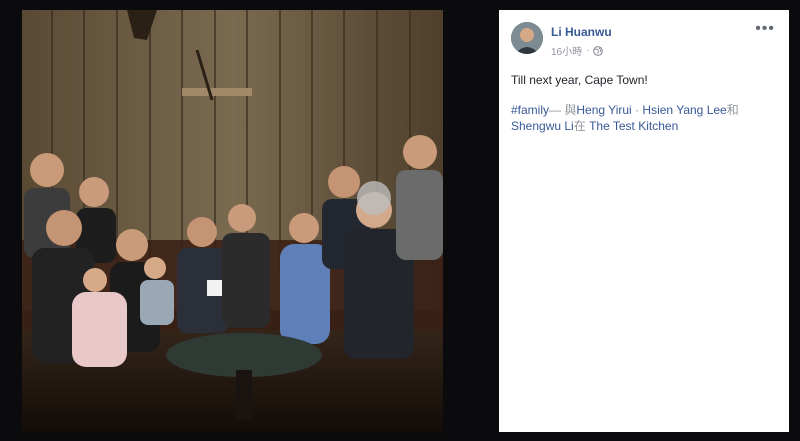 The image size is (800, 441). I want to click on tagged-person-1: Heng Yirui, so click(603, 110).